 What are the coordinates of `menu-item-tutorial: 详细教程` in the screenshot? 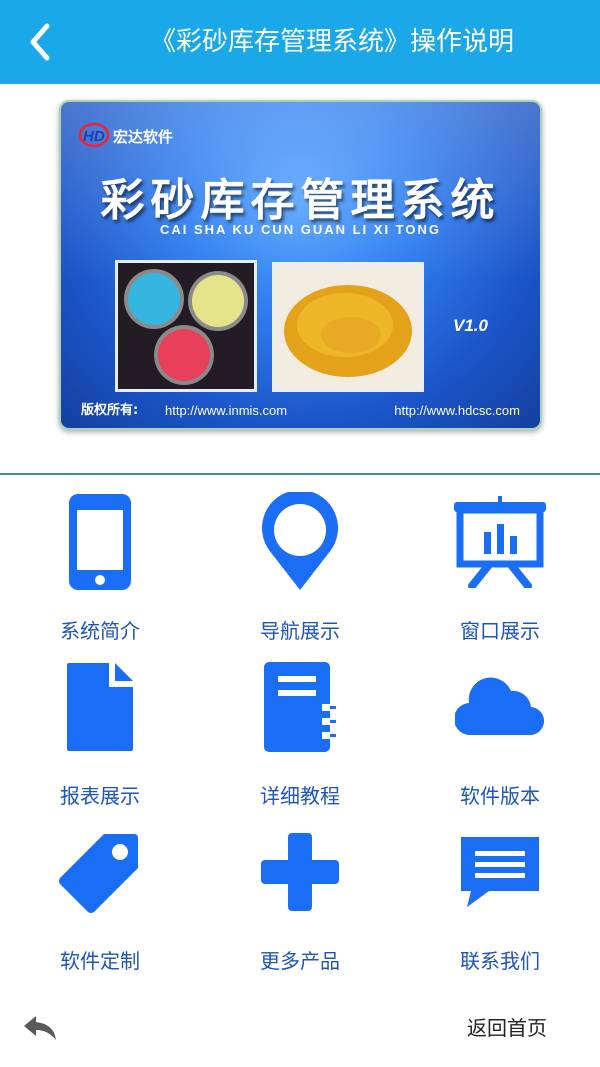 It's located at (300, 734).